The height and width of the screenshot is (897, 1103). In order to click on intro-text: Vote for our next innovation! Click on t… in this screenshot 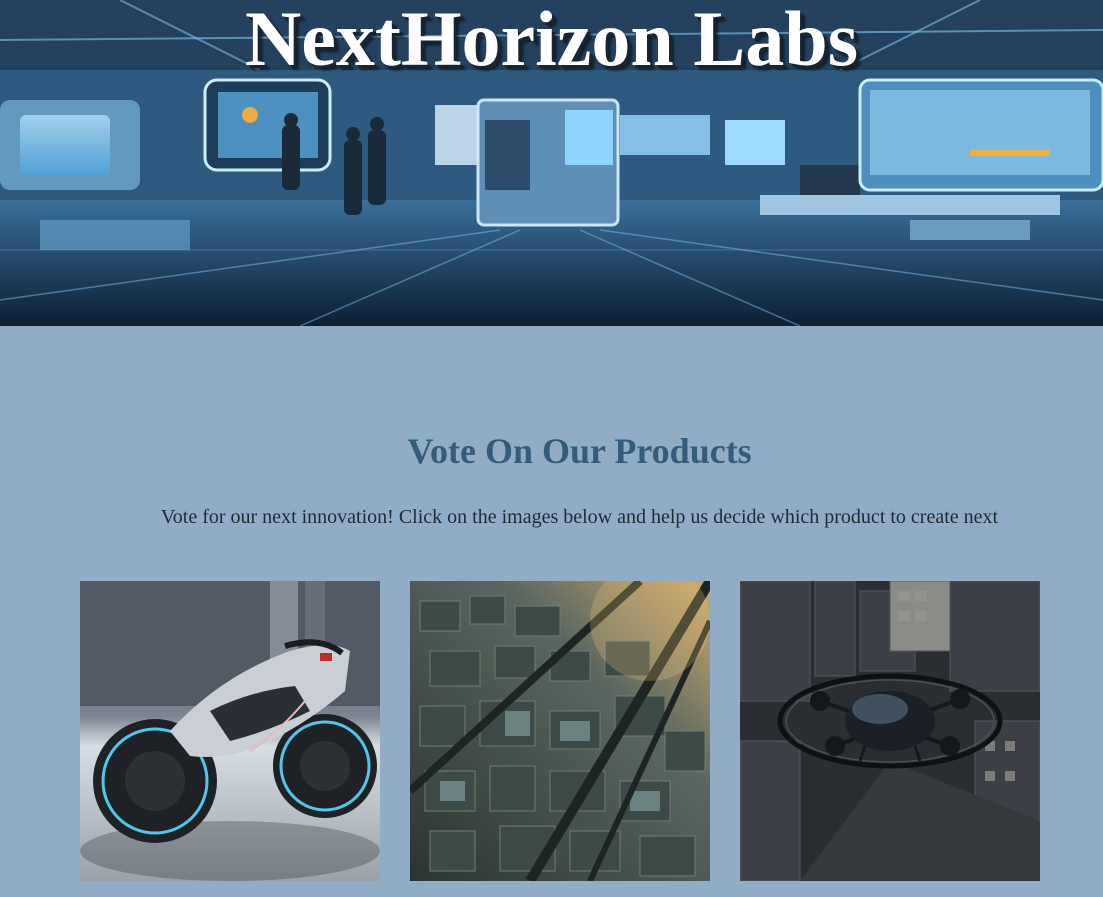, I will do `click(579, 517)`.